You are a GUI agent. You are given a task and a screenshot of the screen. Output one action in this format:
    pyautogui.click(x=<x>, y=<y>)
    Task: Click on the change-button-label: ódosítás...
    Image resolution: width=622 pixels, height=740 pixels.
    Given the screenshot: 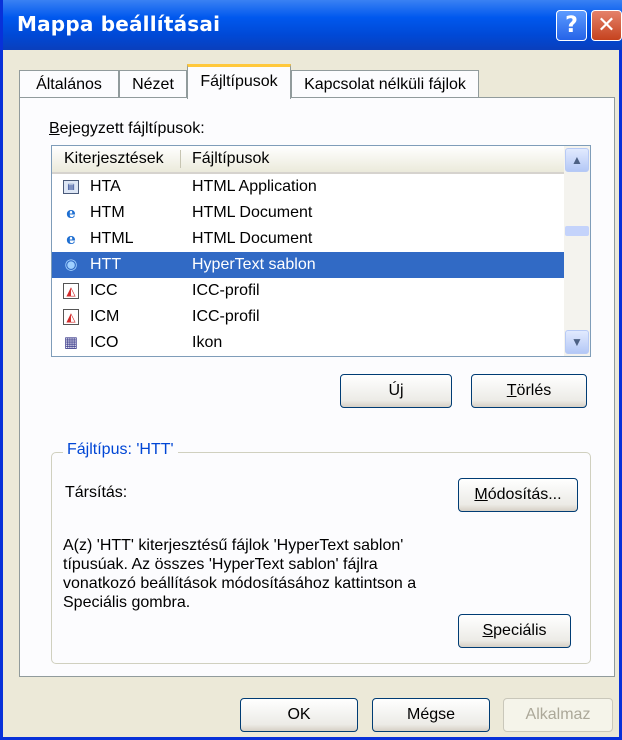 What is the action you would take?
    pyautogui.click(x=524, y=494)
    